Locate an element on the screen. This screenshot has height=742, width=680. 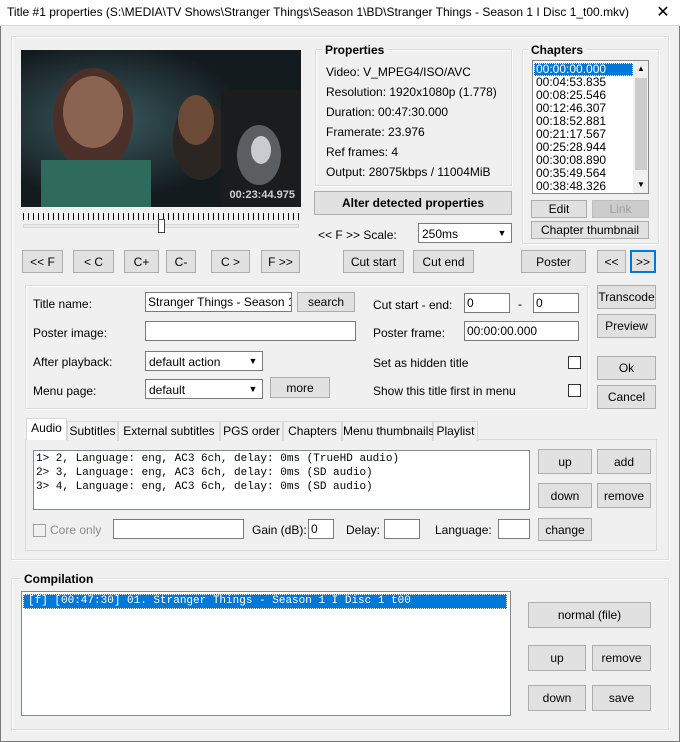
video-frame-image is located at coordinates (161, 128).